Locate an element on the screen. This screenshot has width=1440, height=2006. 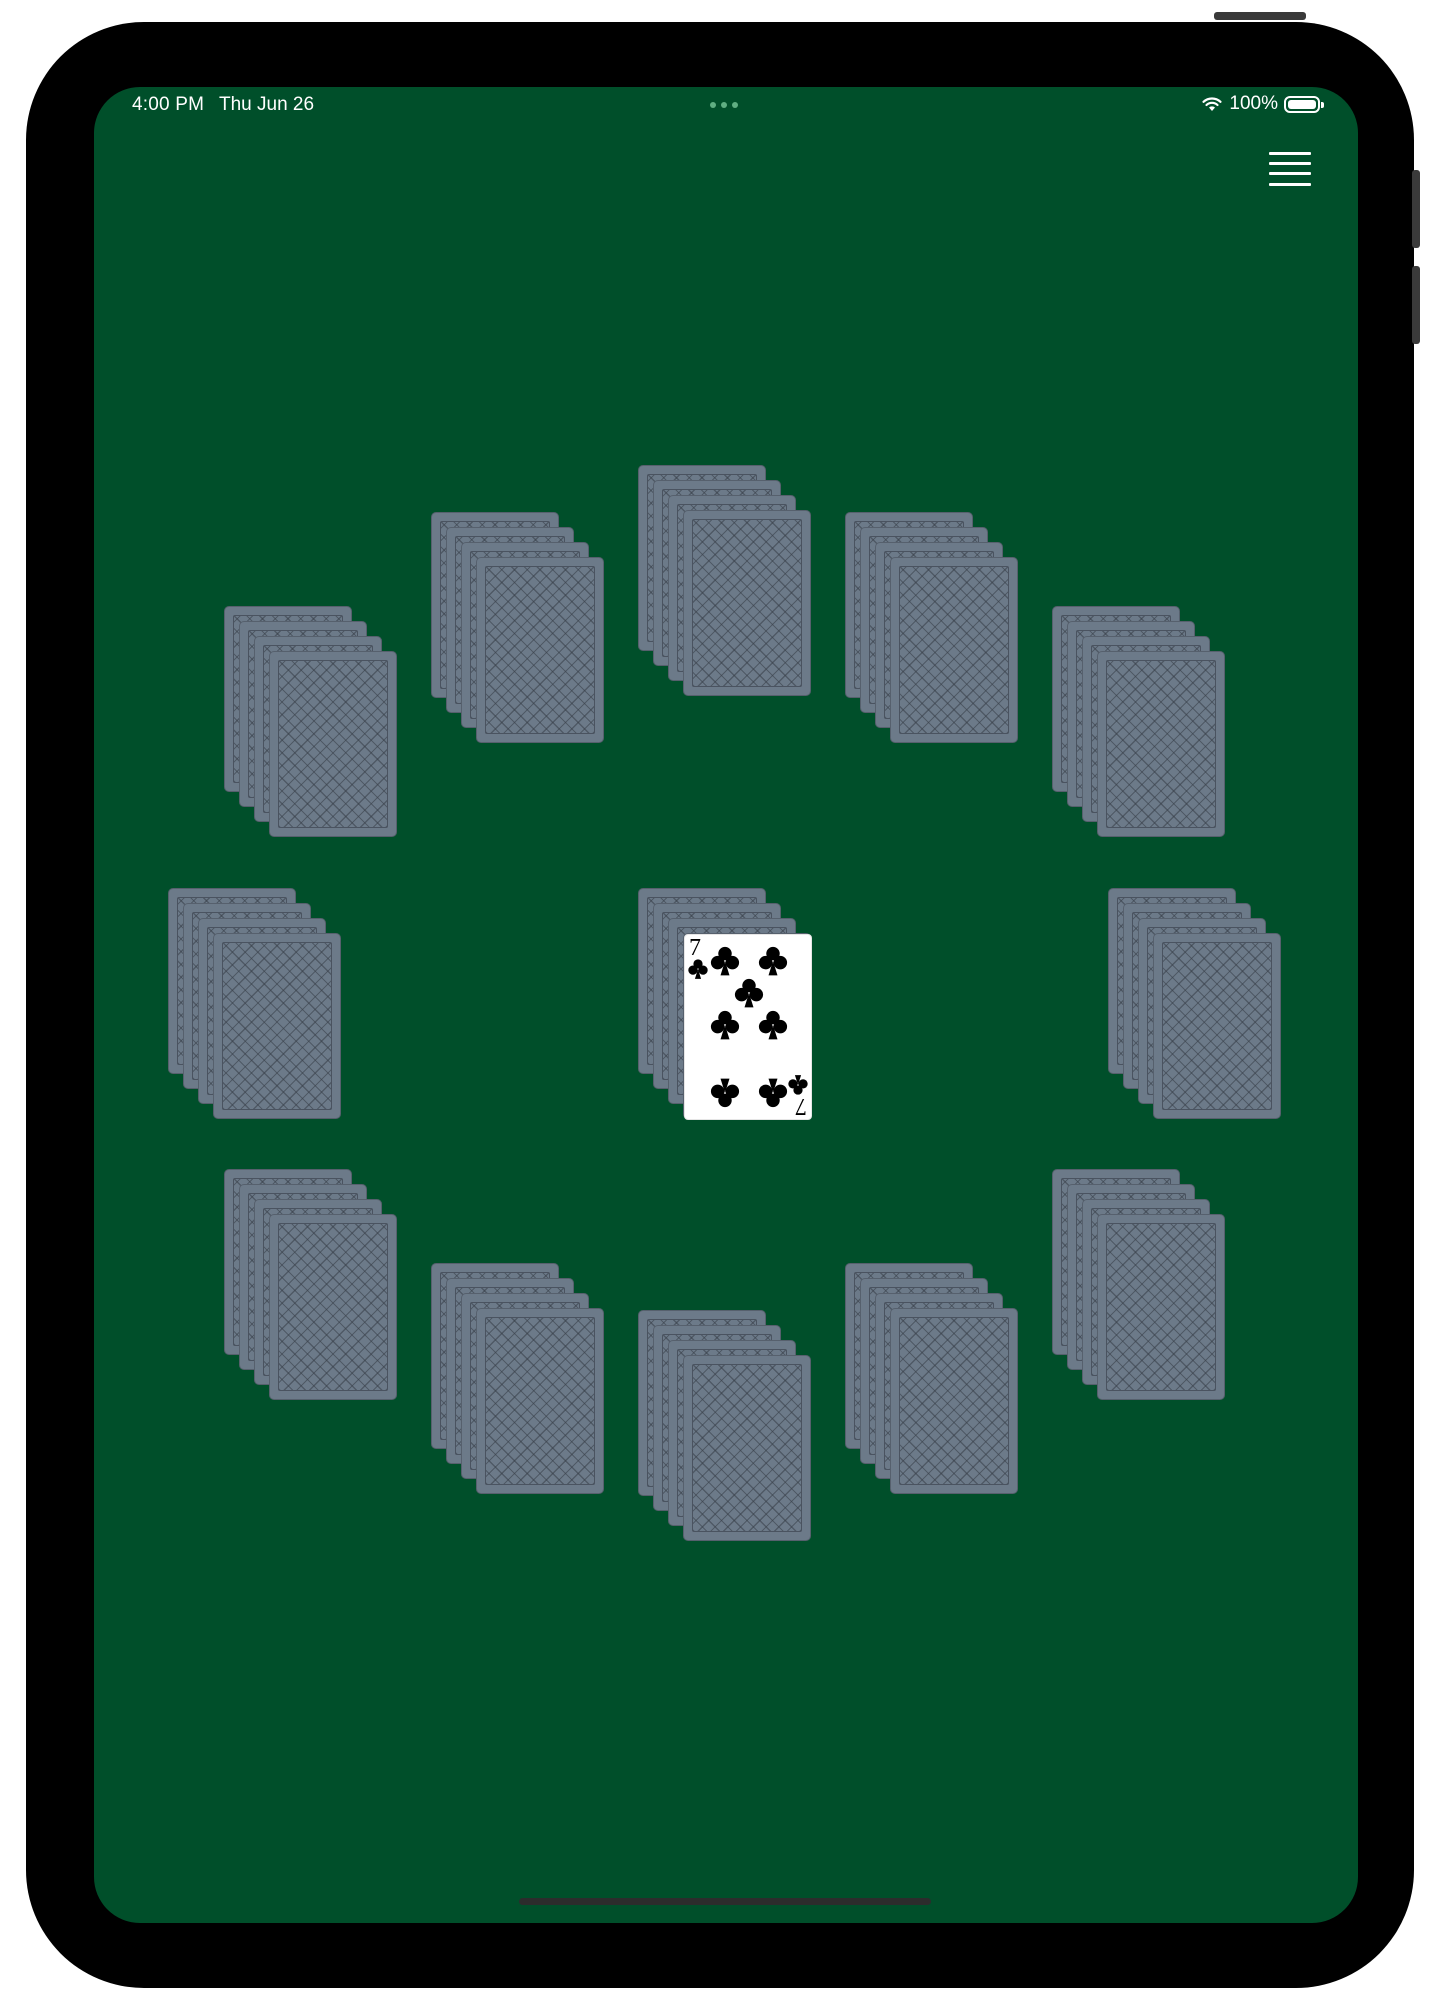
pile-lower-right-inner is located at coordinates (932, 1379).